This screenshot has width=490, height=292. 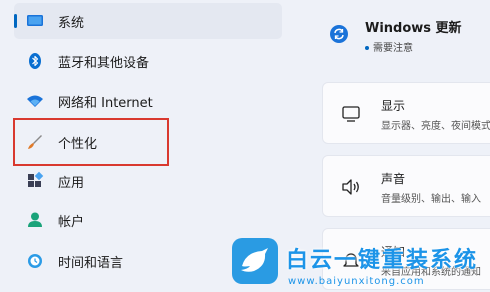 What do you see at coordinates (393, 106) in the screenshot?
I see `card-title: 显示` at bounding box center [393, 106].